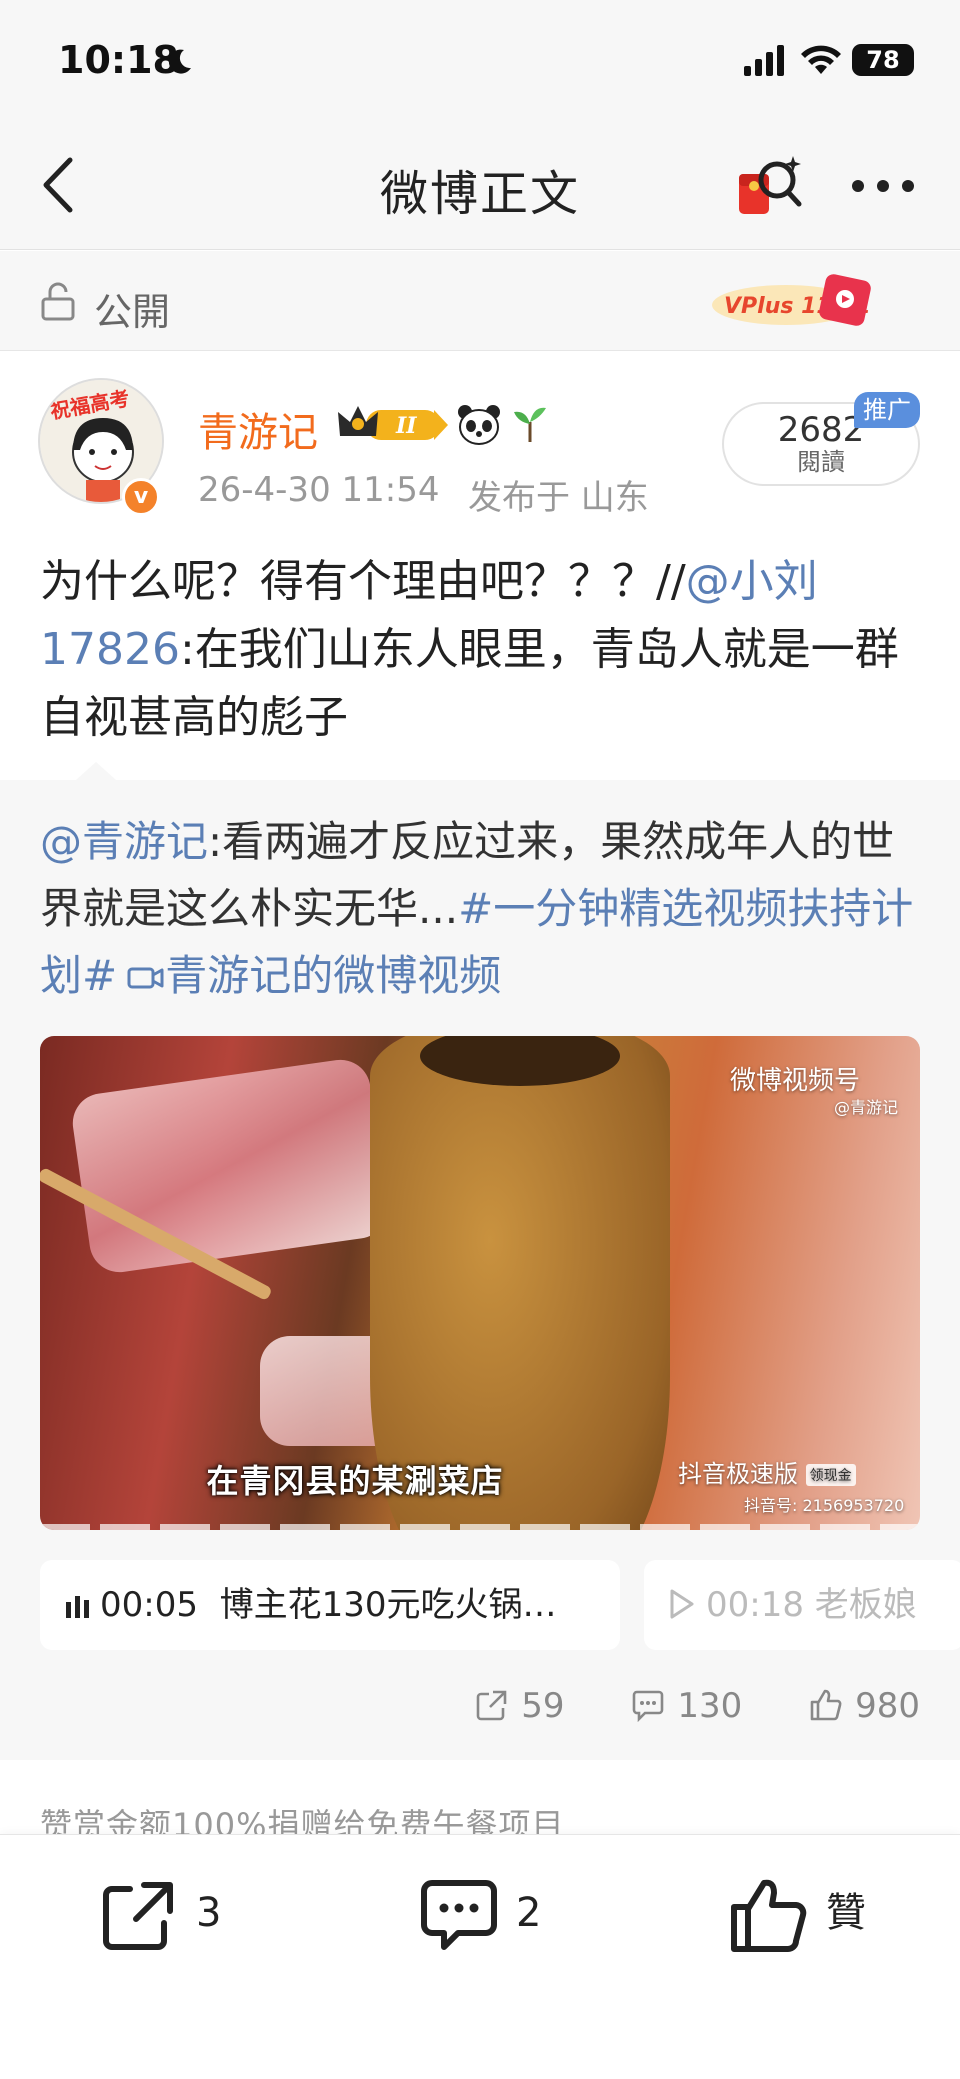 The width and height of the screenshot is (960, 2079). I want to click on retweet-action-bar: 59 130 980, so click(669, 1706).